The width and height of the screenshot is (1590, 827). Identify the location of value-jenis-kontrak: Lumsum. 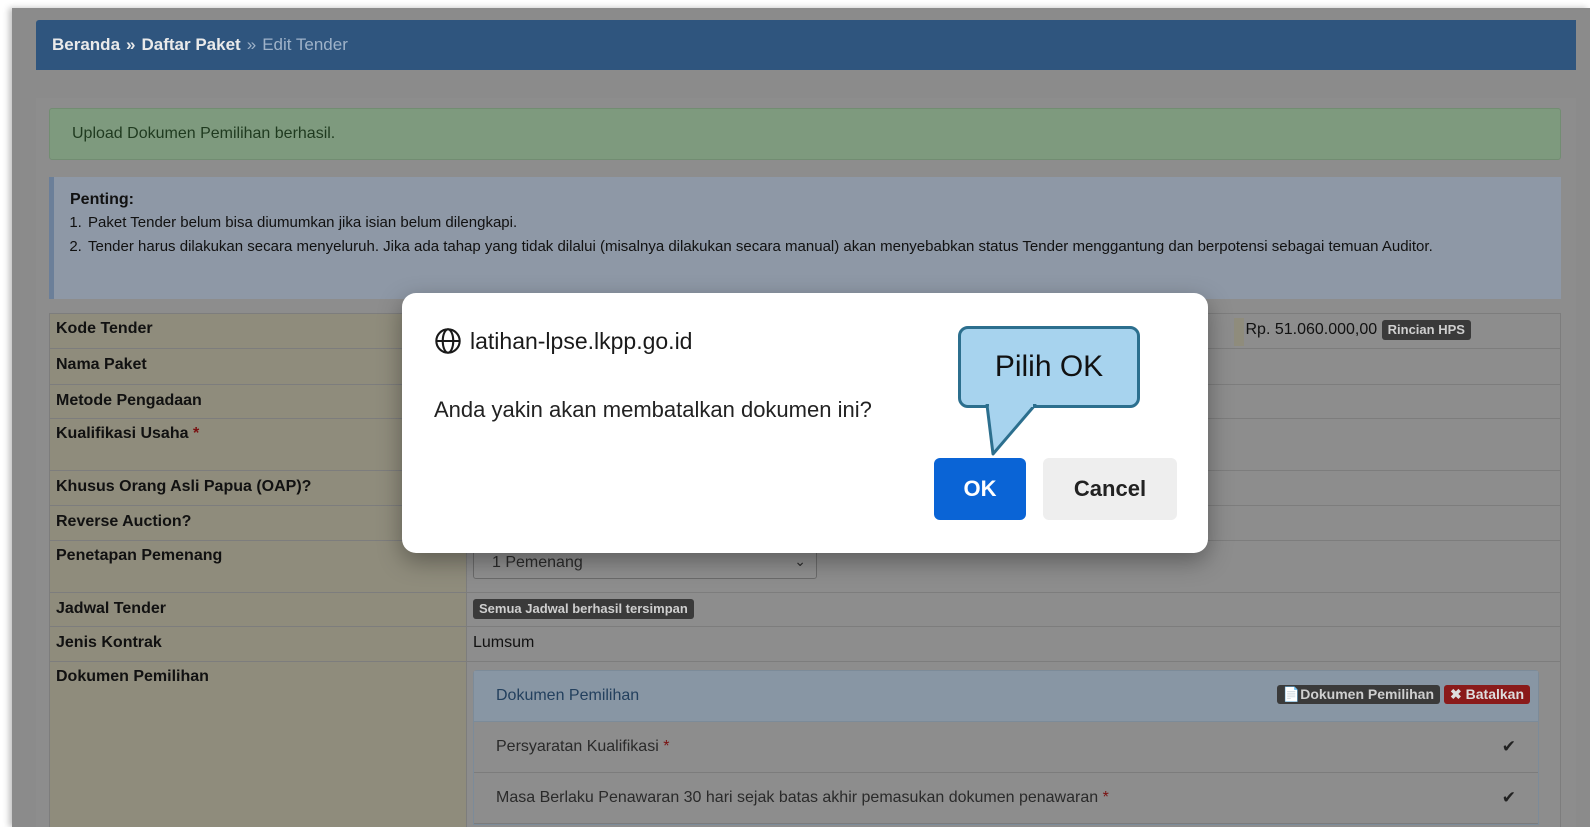
(1013, 644).